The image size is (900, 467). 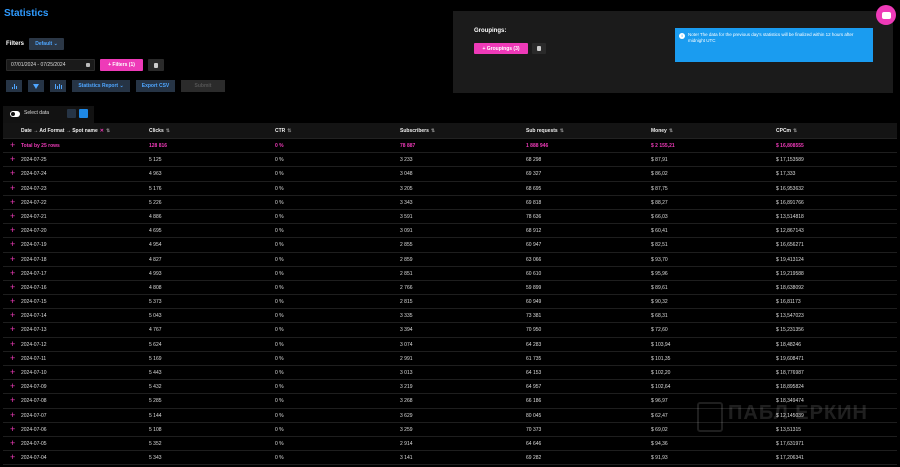 I want to click on table-cell: 5 443, so click(x=155, y=373).